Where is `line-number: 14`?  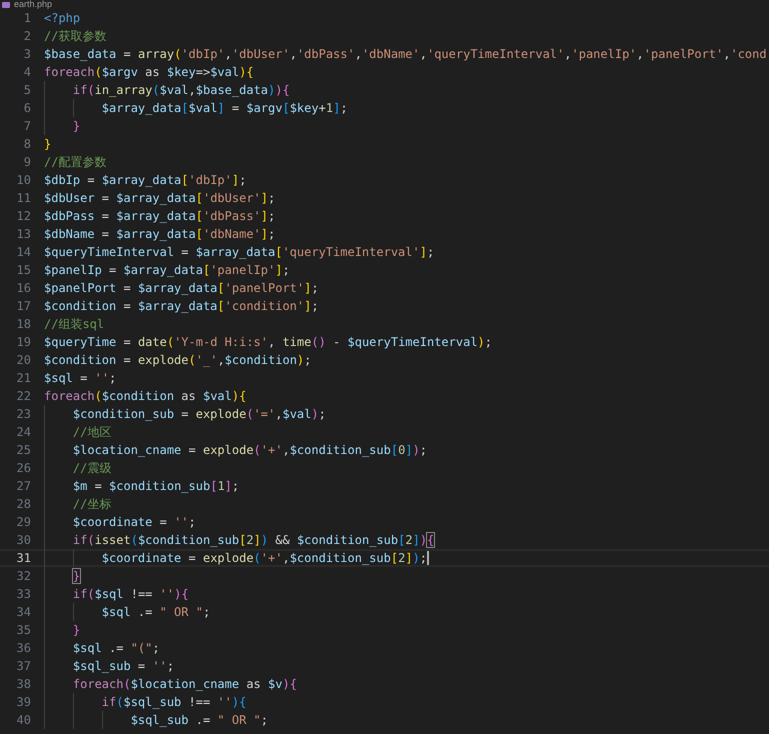
line-number: 14 is located at coordinates (23, 252).